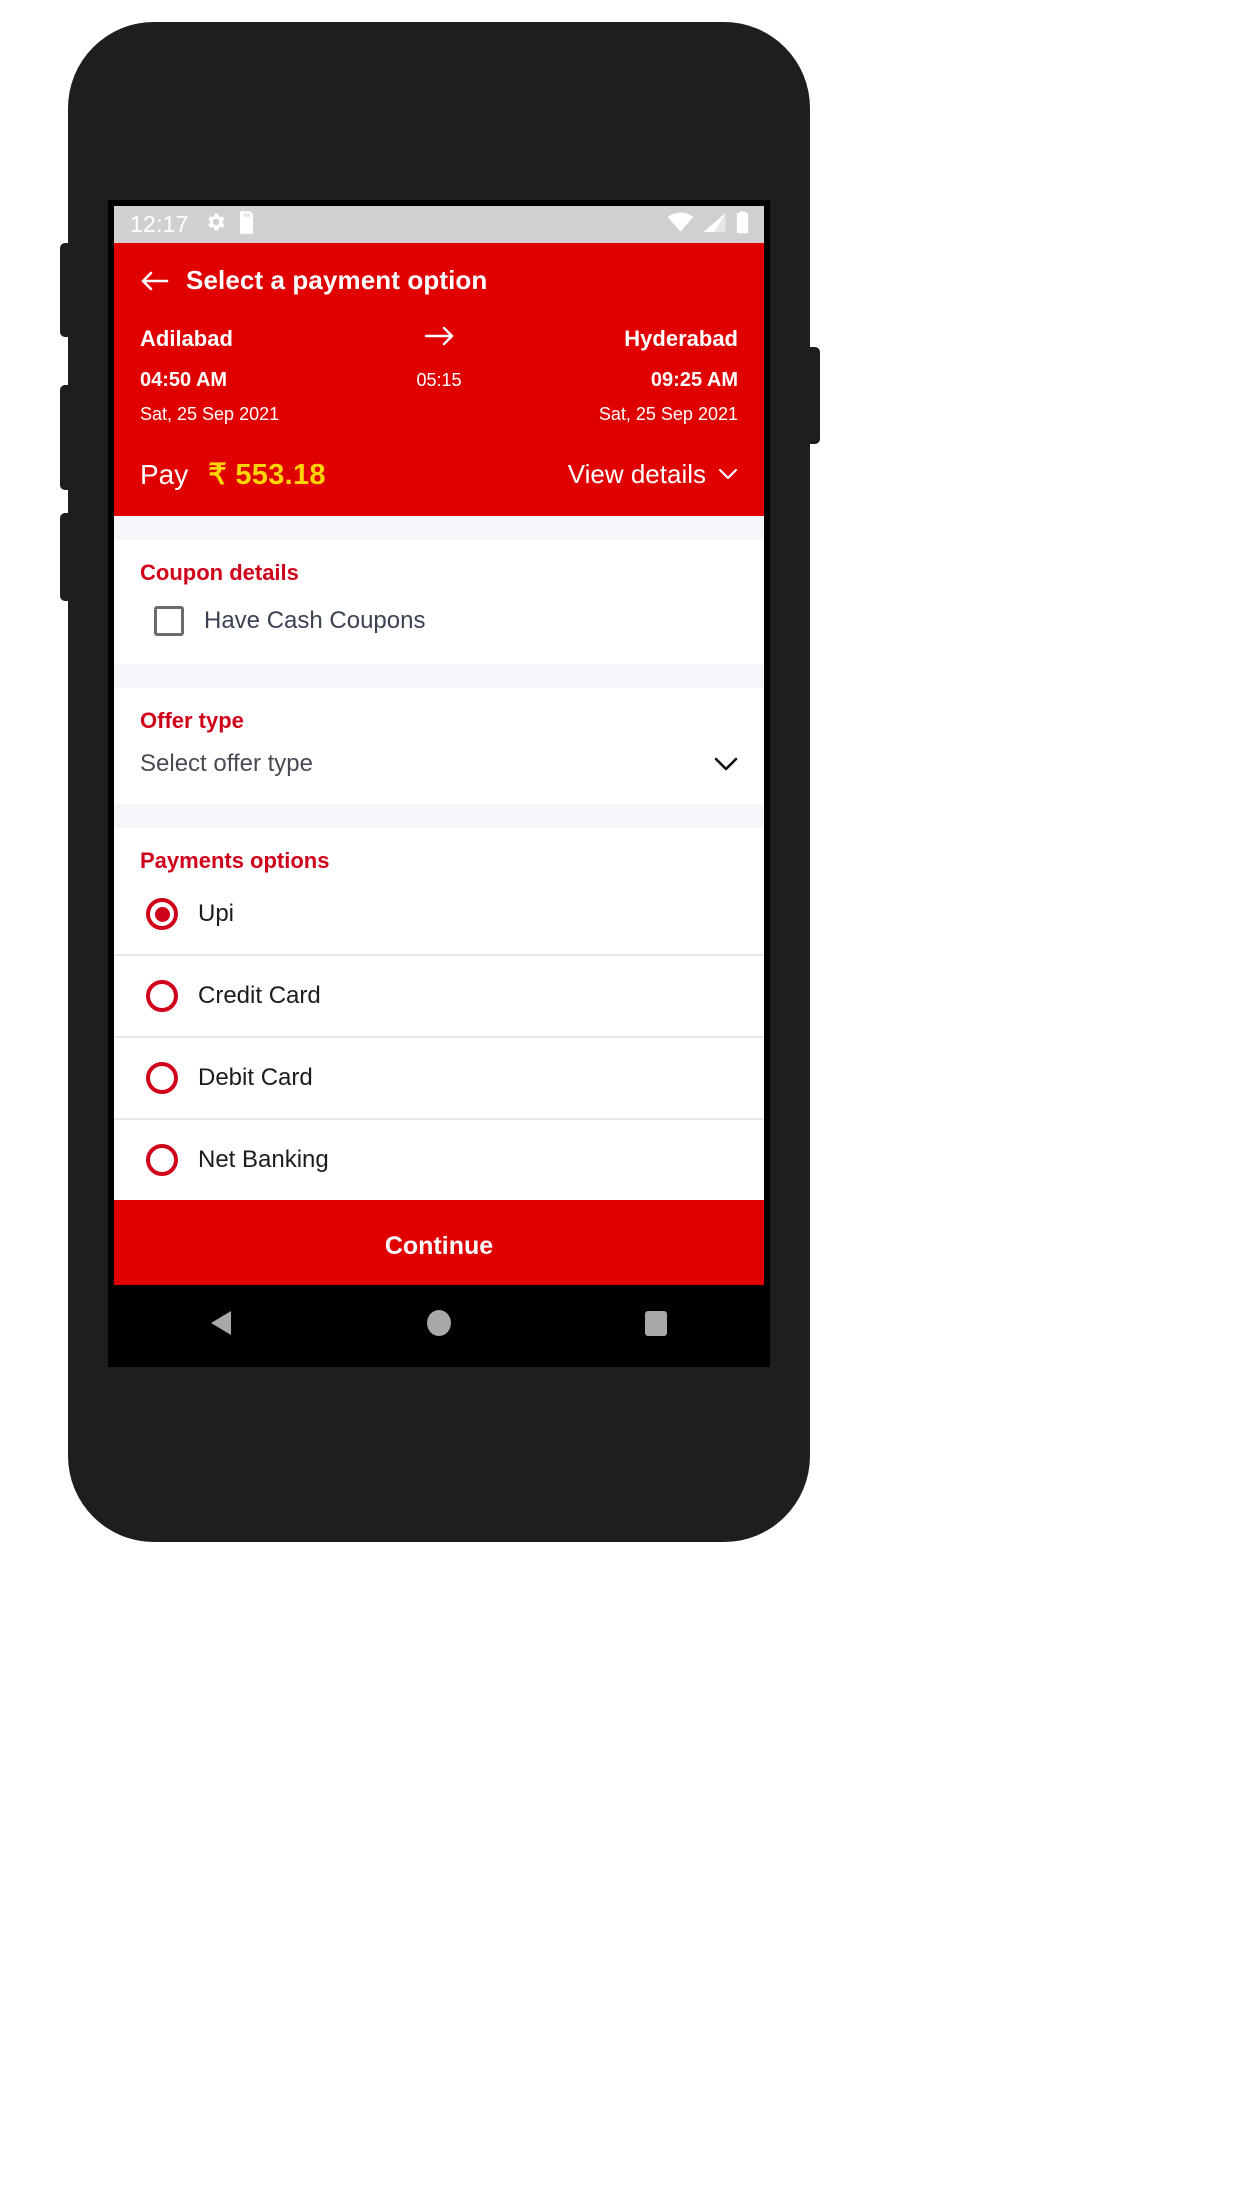 The width and height of the screenshot is (1242, 2208). I want to click on coupon-details-section: Coupon details Have Cash Coupons, so click(439, 602).